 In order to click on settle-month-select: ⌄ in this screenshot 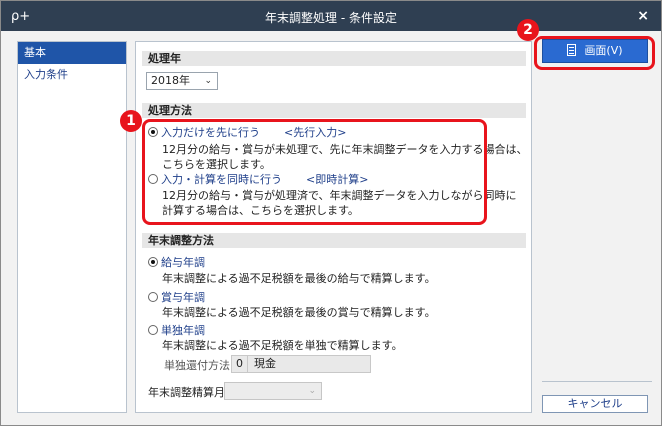, I will do `click(273, 391)`.